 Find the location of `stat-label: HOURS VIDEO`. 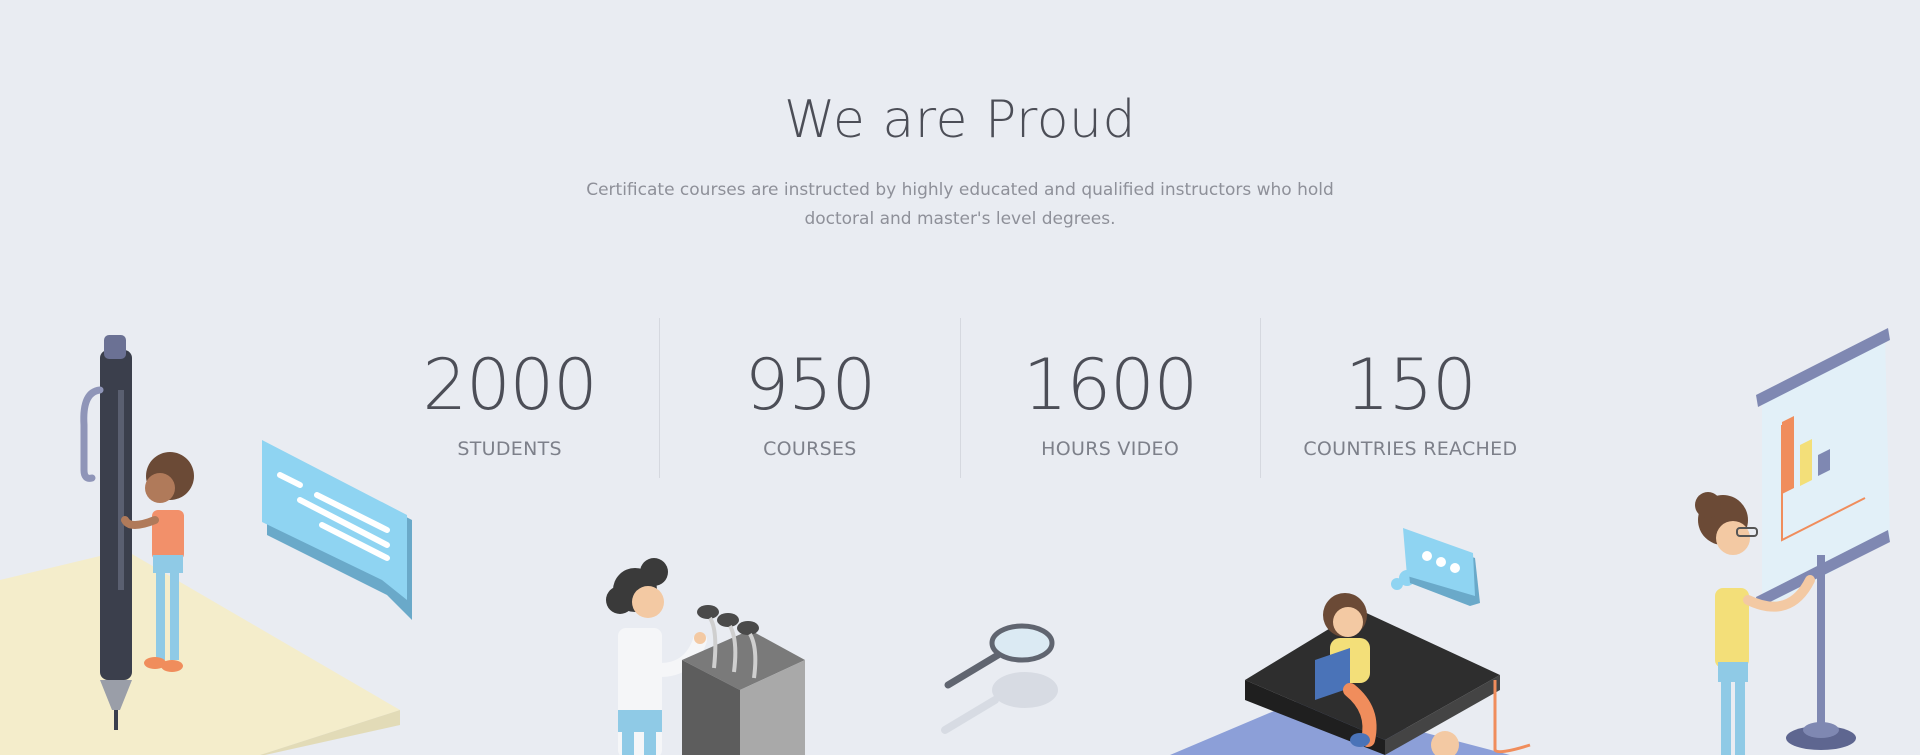

stat-label: HOURS VIDEO is located at coordinates (1110, 449).